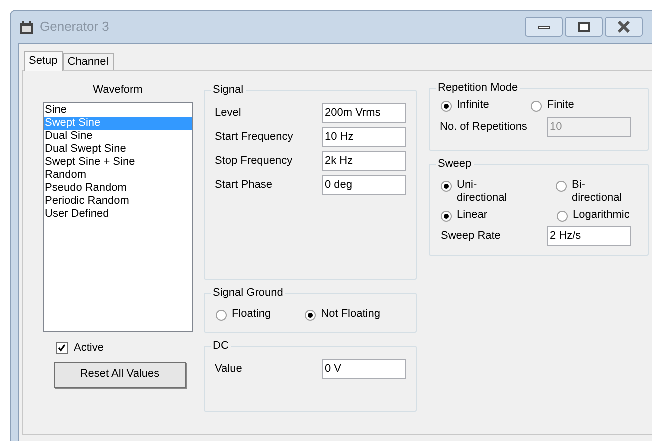  What do you see at coordinates (248, 293) in the screenshot?
I see `group-title: Signal Ground` at bounding box center [248, 293].